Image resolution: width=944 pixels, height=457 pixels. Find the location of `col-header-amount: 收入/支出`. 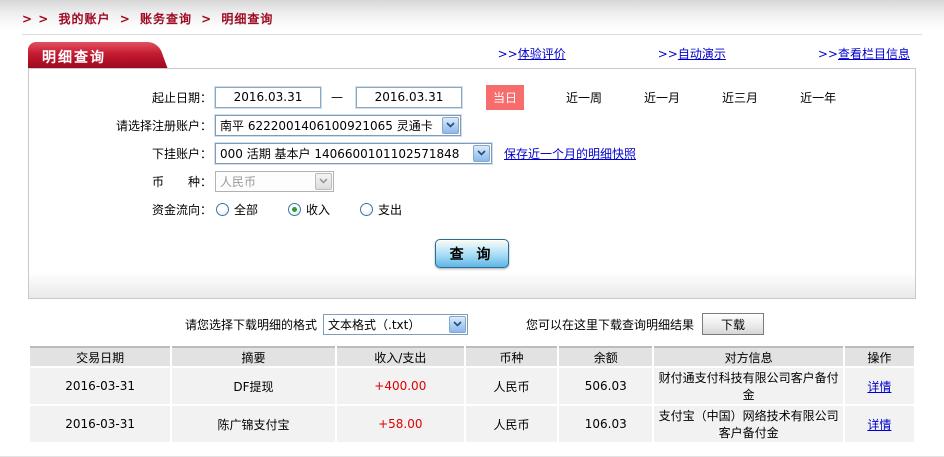

col-header-amount: 收入/支出 is located at coordinates (400, 356).